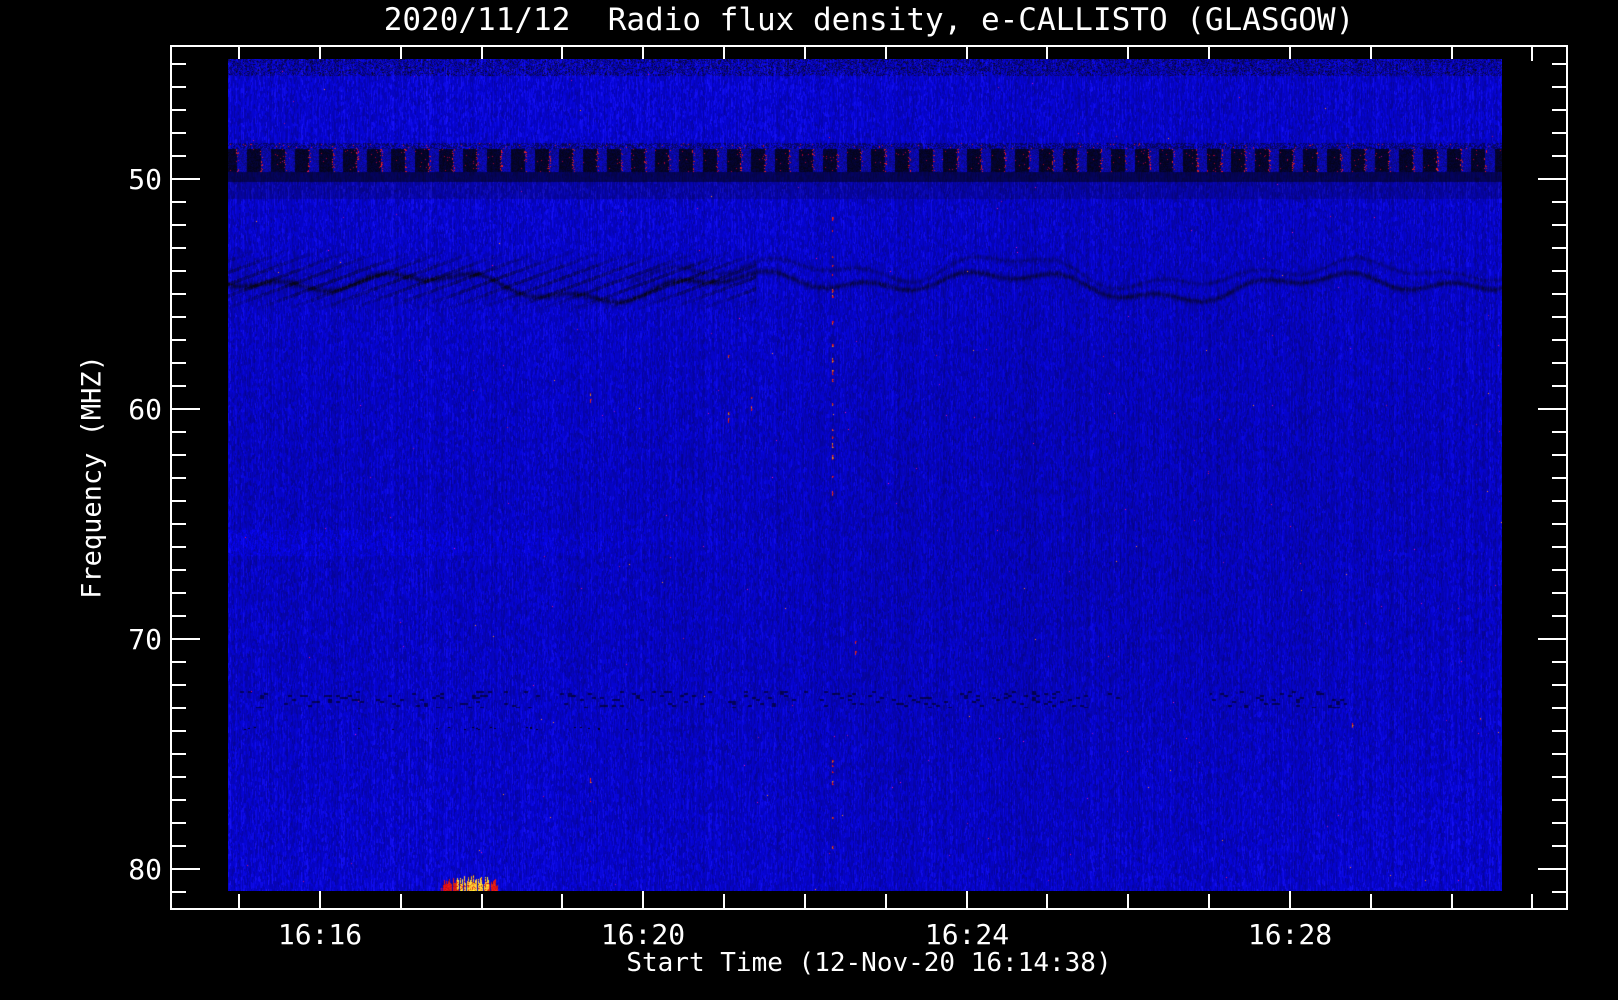 The height and width of the screenshot is (1000, 1618). What do you see at coordinates (92, 477) in the screenshot?
I see `y-axis-title: Frequency (MHZ)` at bounding box center [92, 477].